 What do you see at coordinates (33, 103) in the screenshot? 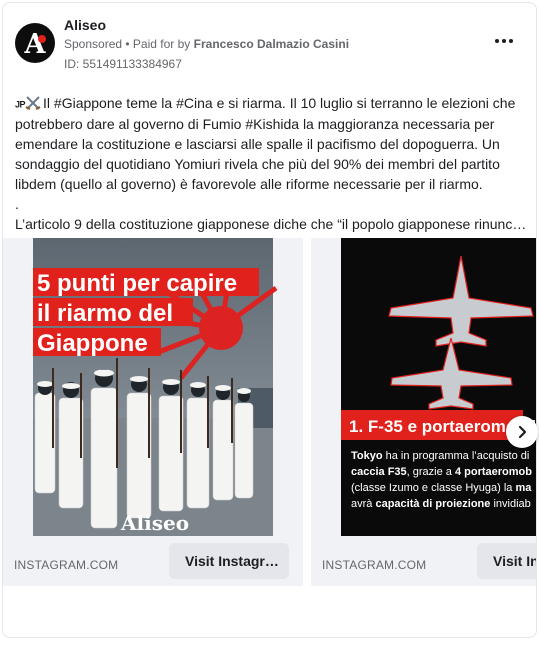
I see `crossed-swords-icon` at bounding box center [33, 103].